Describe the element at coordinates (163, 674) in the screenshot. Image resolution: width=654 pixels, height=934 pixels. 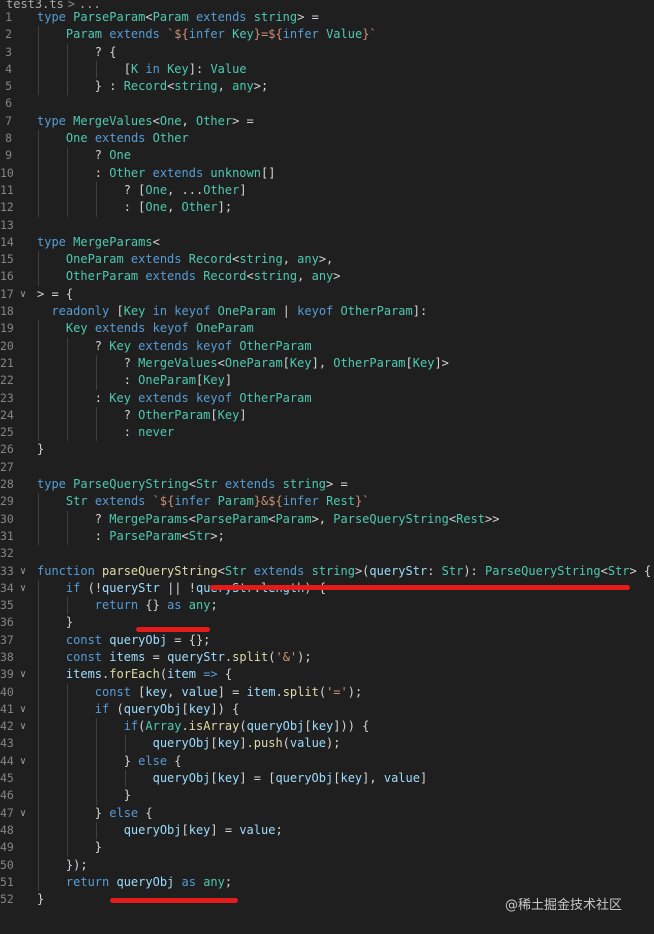
I see `punctuation-token: (` at that location.